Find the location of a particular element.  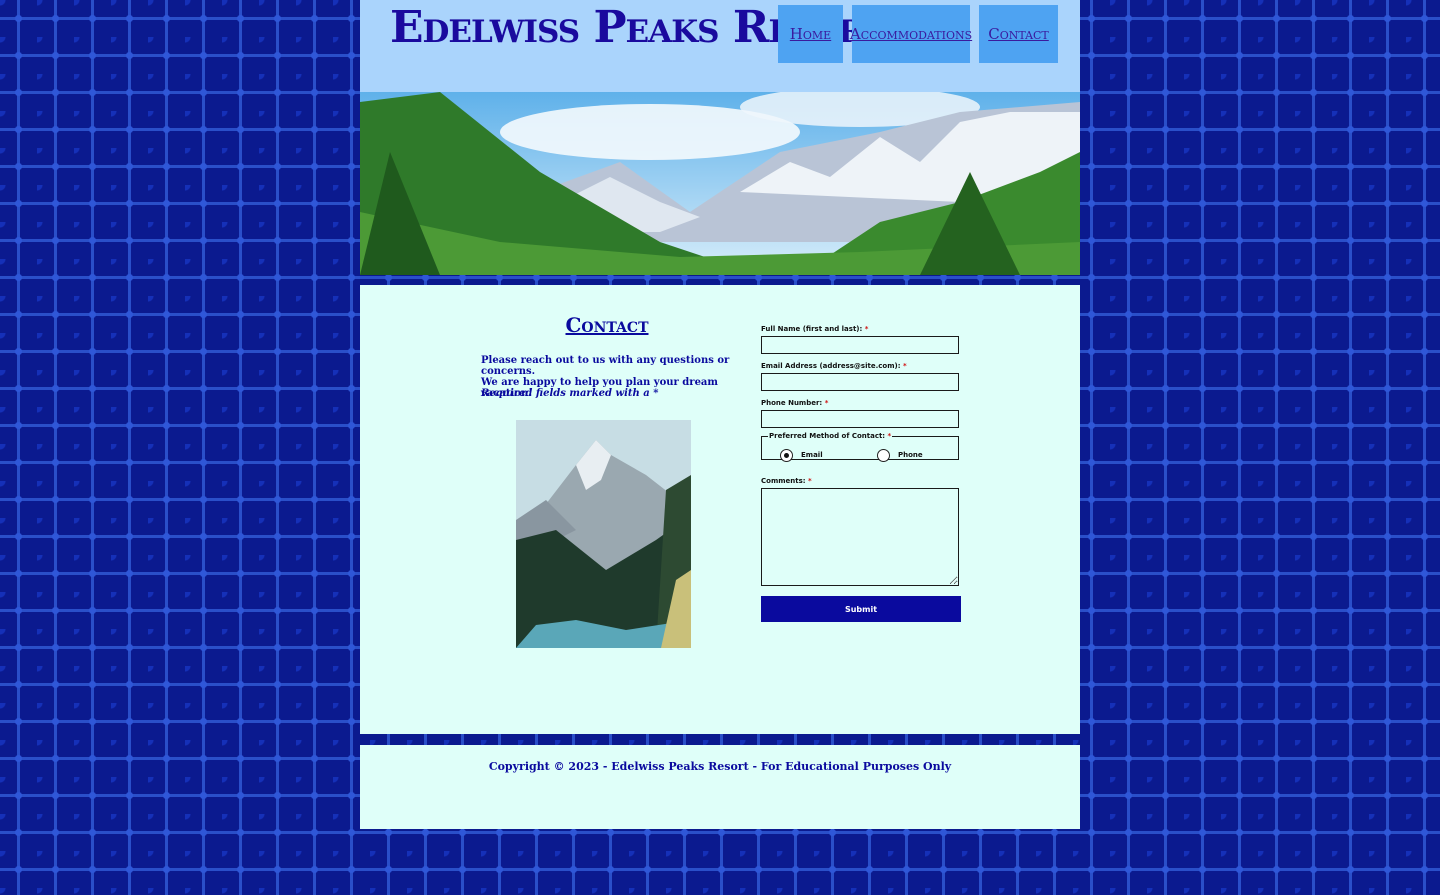

main-nav: Home Accommodations Contact is located at coordinates (918, 34).